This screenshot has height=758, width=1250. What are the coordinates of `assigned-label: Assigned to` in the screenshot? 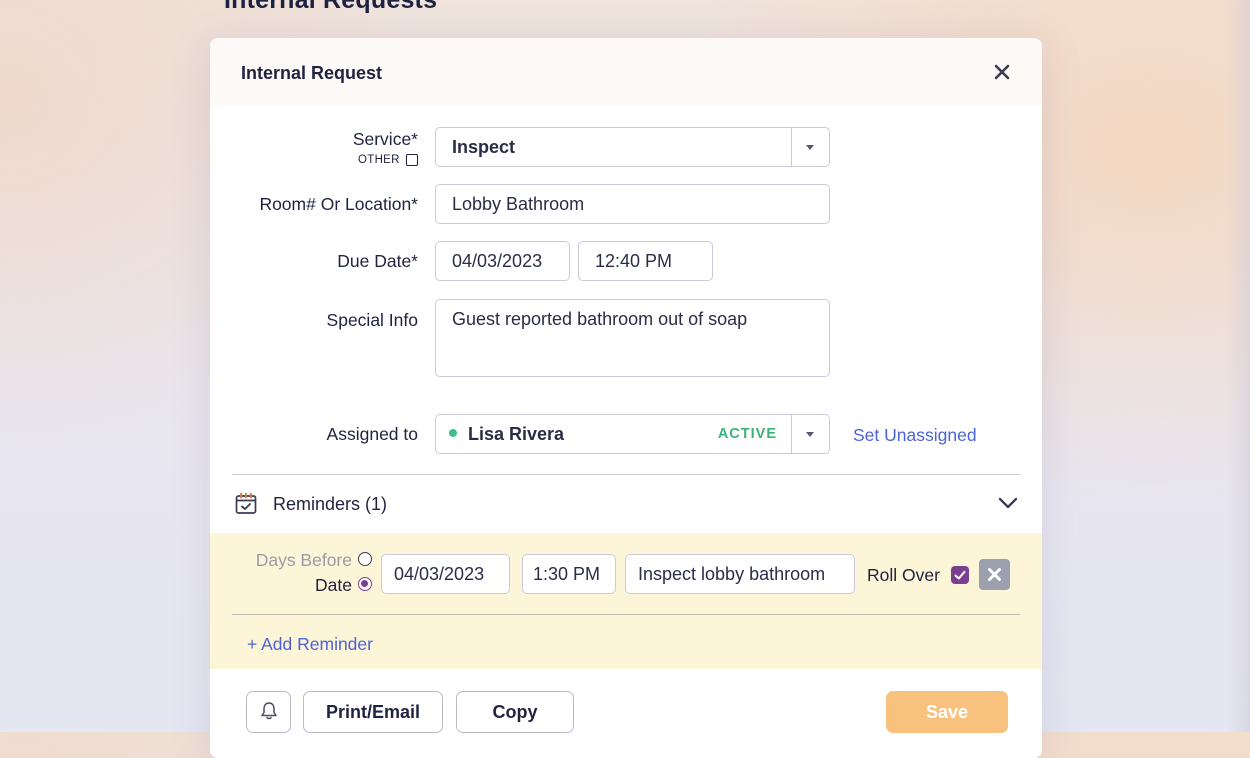 It's located at (372, 434).